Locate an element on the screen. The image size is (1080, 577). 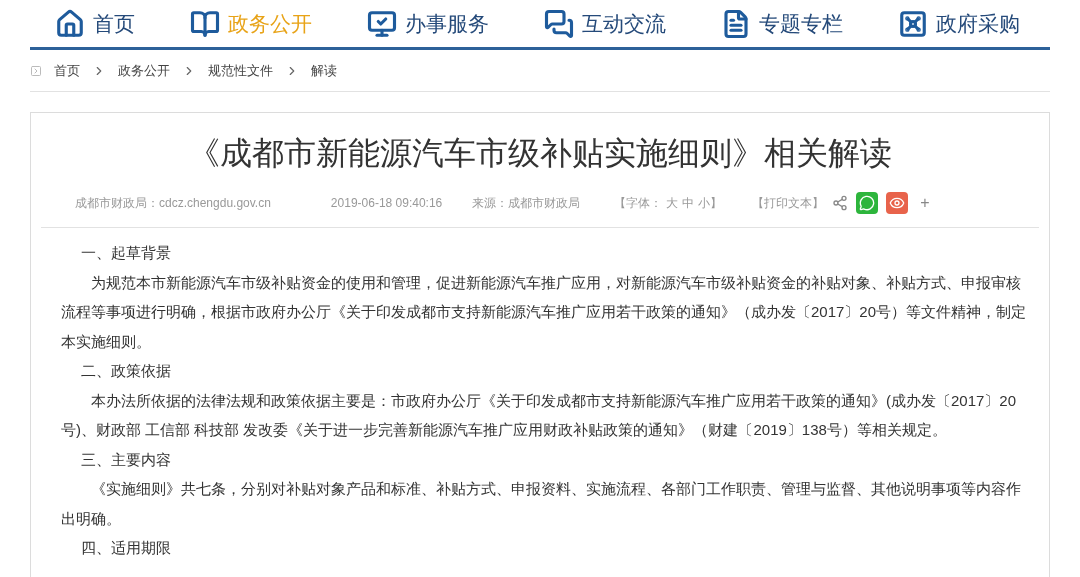
section-heading: 三、主要内容 is located at coordinates (126, 459).